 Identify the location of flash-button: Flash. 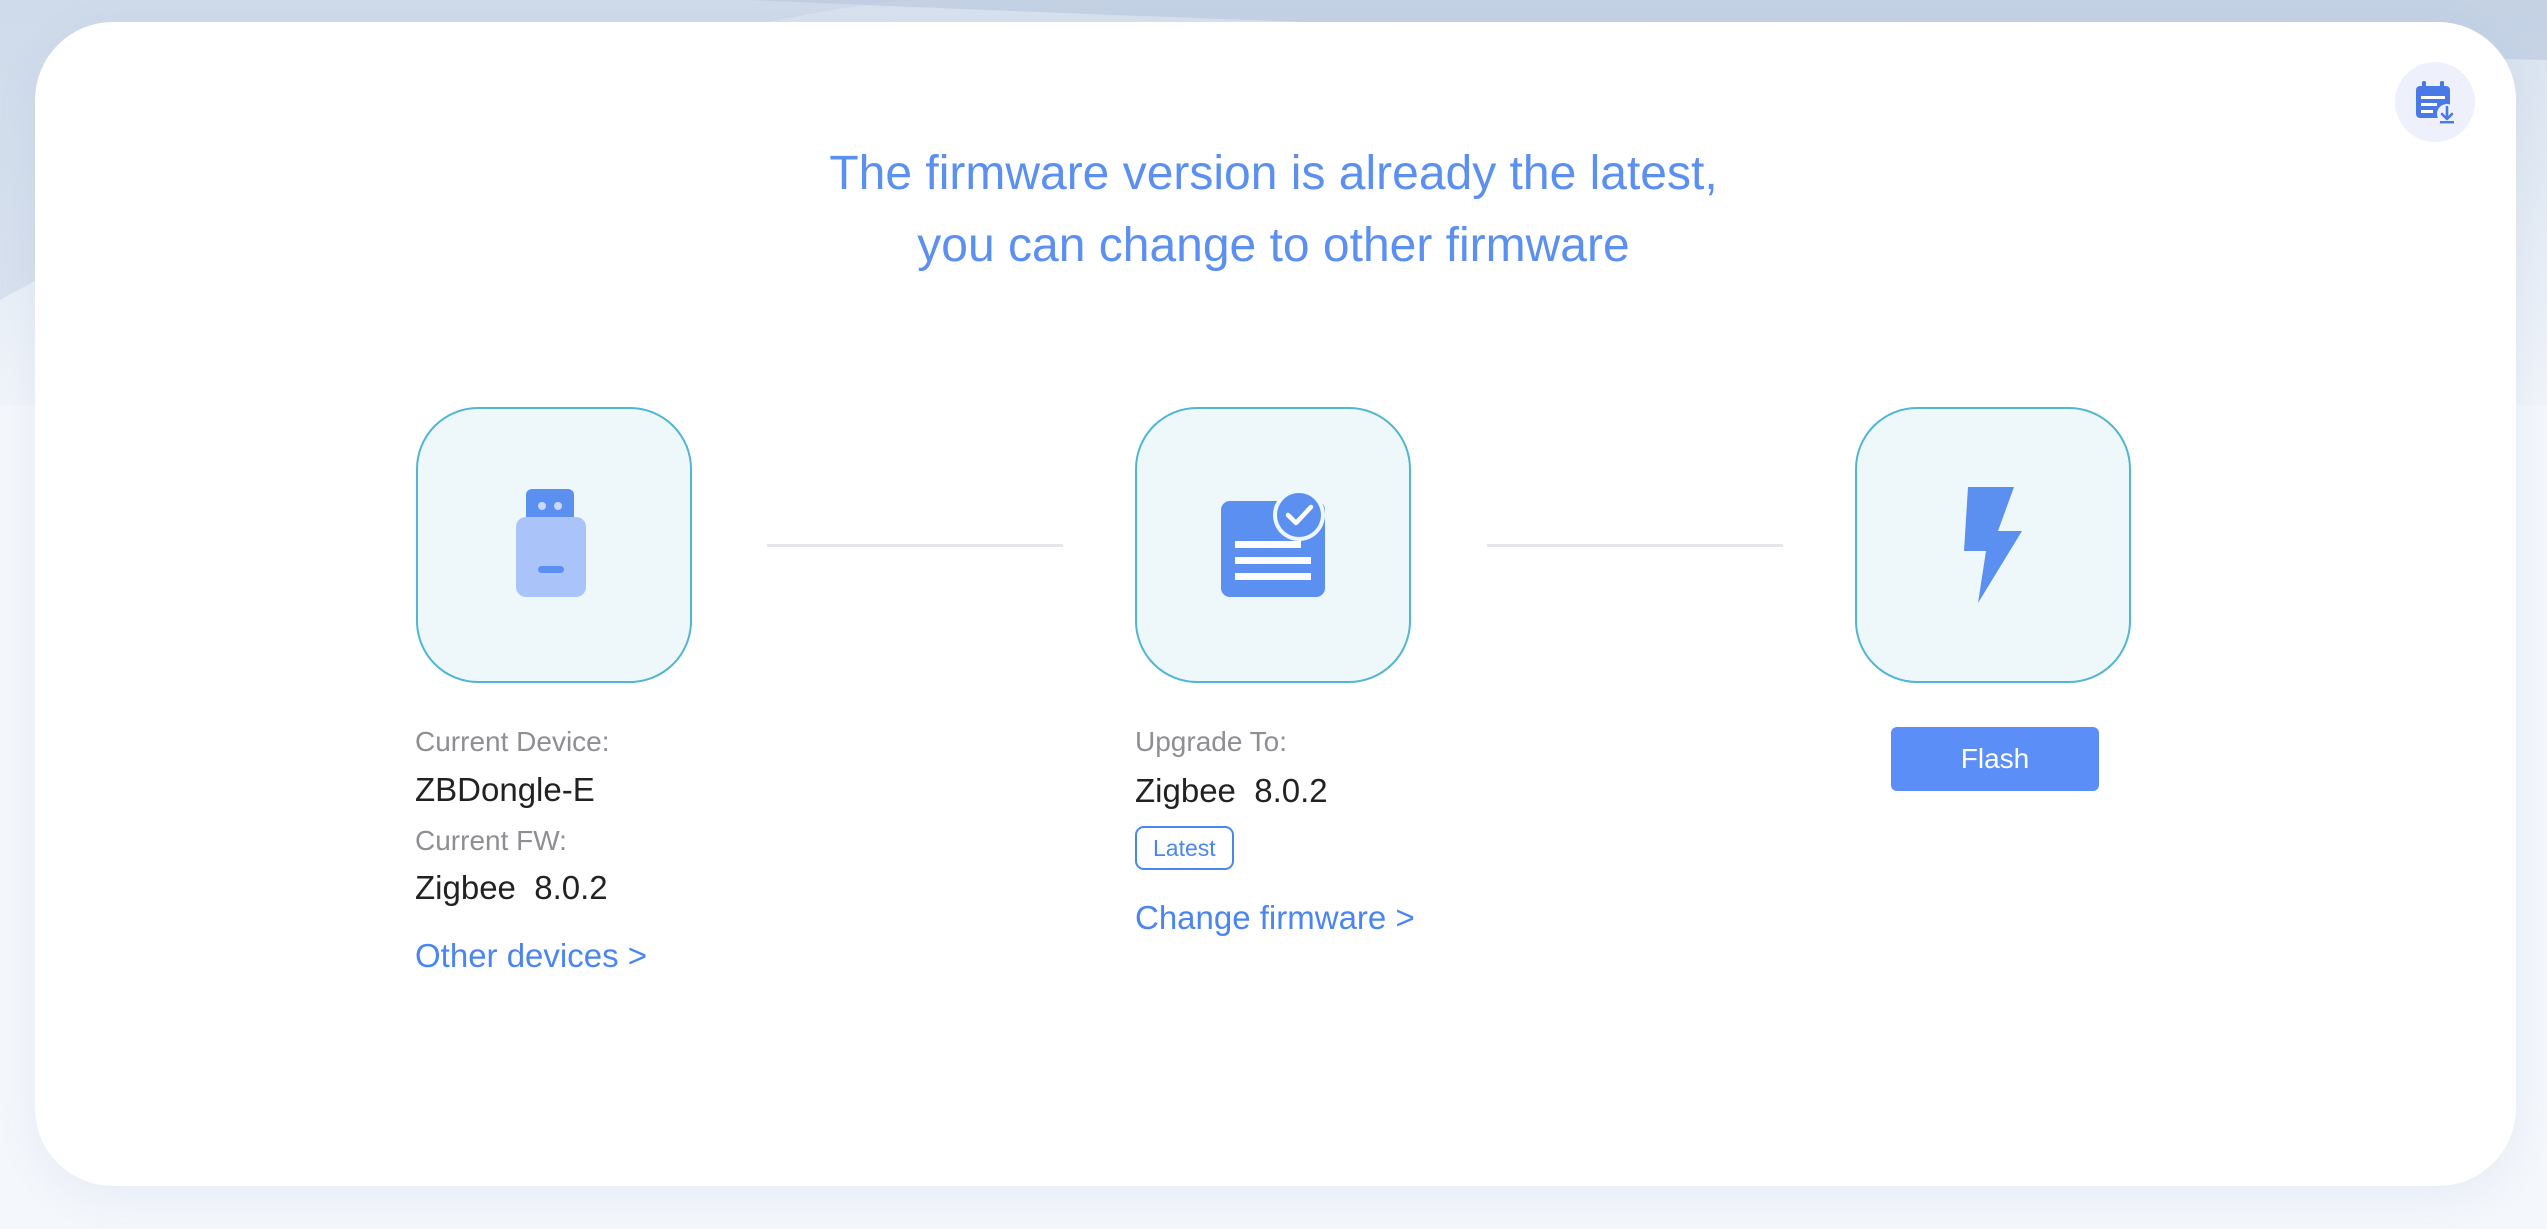
(1995, 759).